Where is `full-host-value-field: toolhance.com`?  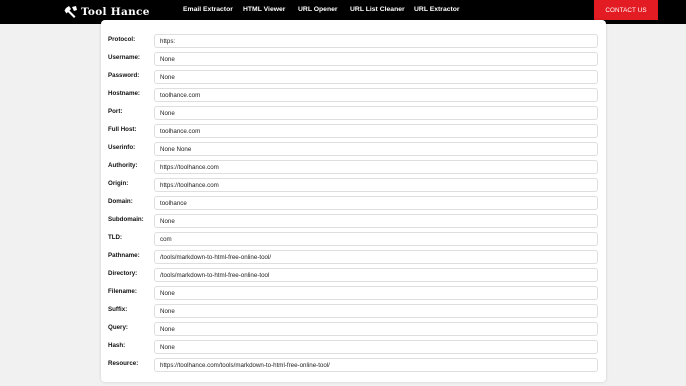 full-host-value-field: toolhance.com is located at coordinates (376, 131).